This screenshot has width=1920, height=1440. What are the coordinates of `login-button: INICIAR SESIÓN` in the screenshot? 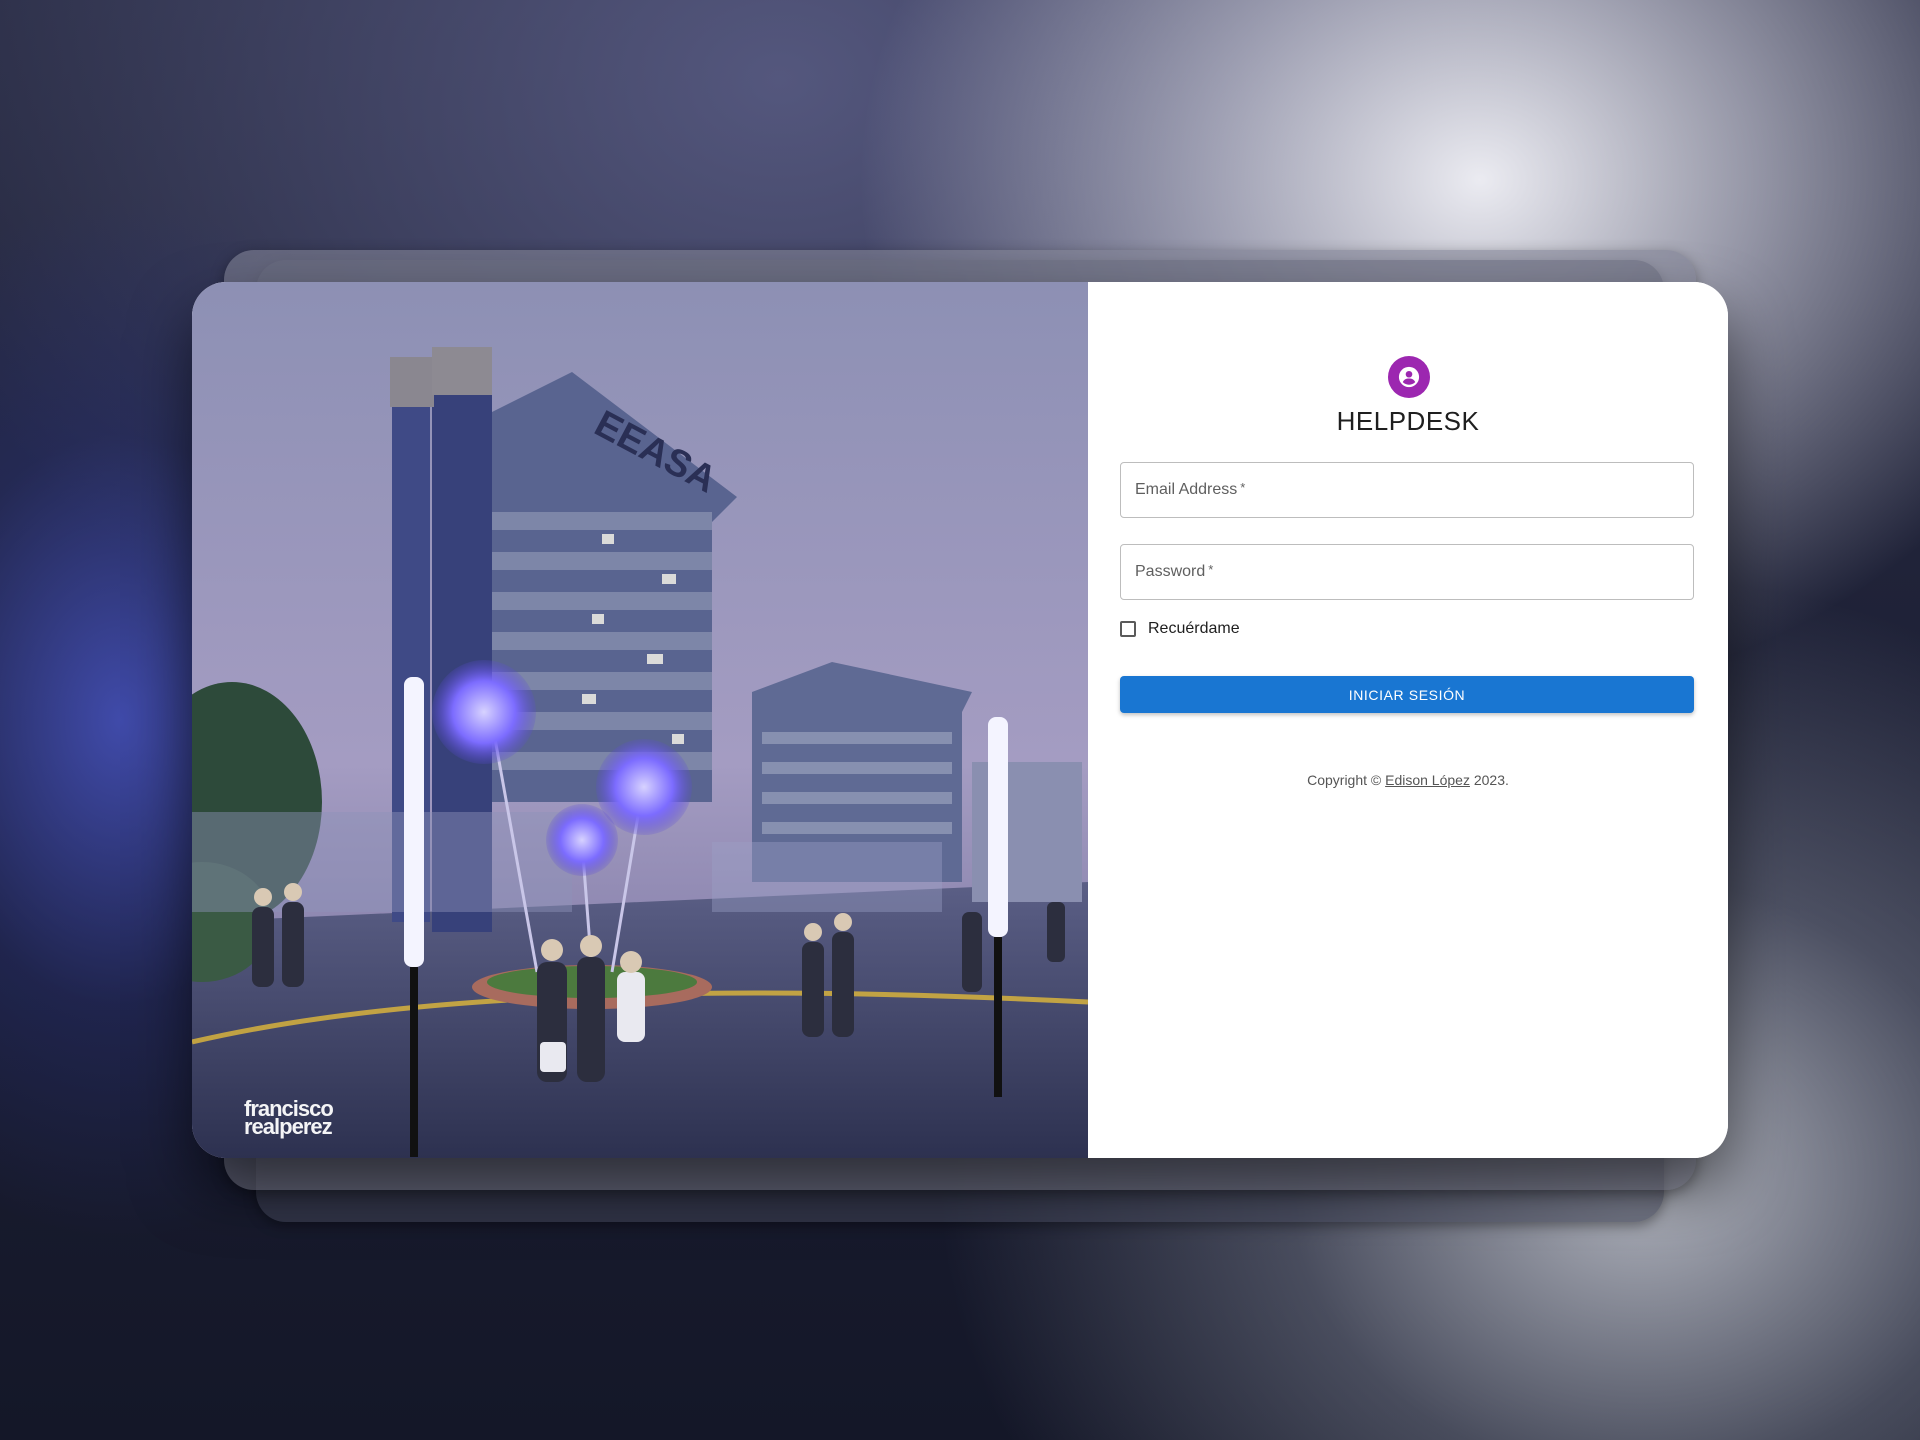 It's located at (1407, 694).